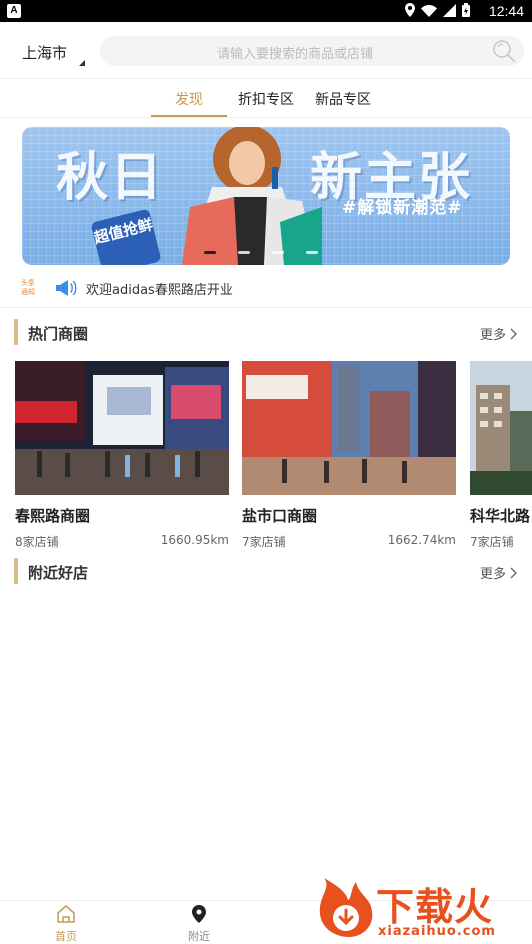  What do you see at coordinates (266, 332) in the screenshot?
I see `hot-districts-header: 热门商圈 更多` at bounding box center [266, 332].